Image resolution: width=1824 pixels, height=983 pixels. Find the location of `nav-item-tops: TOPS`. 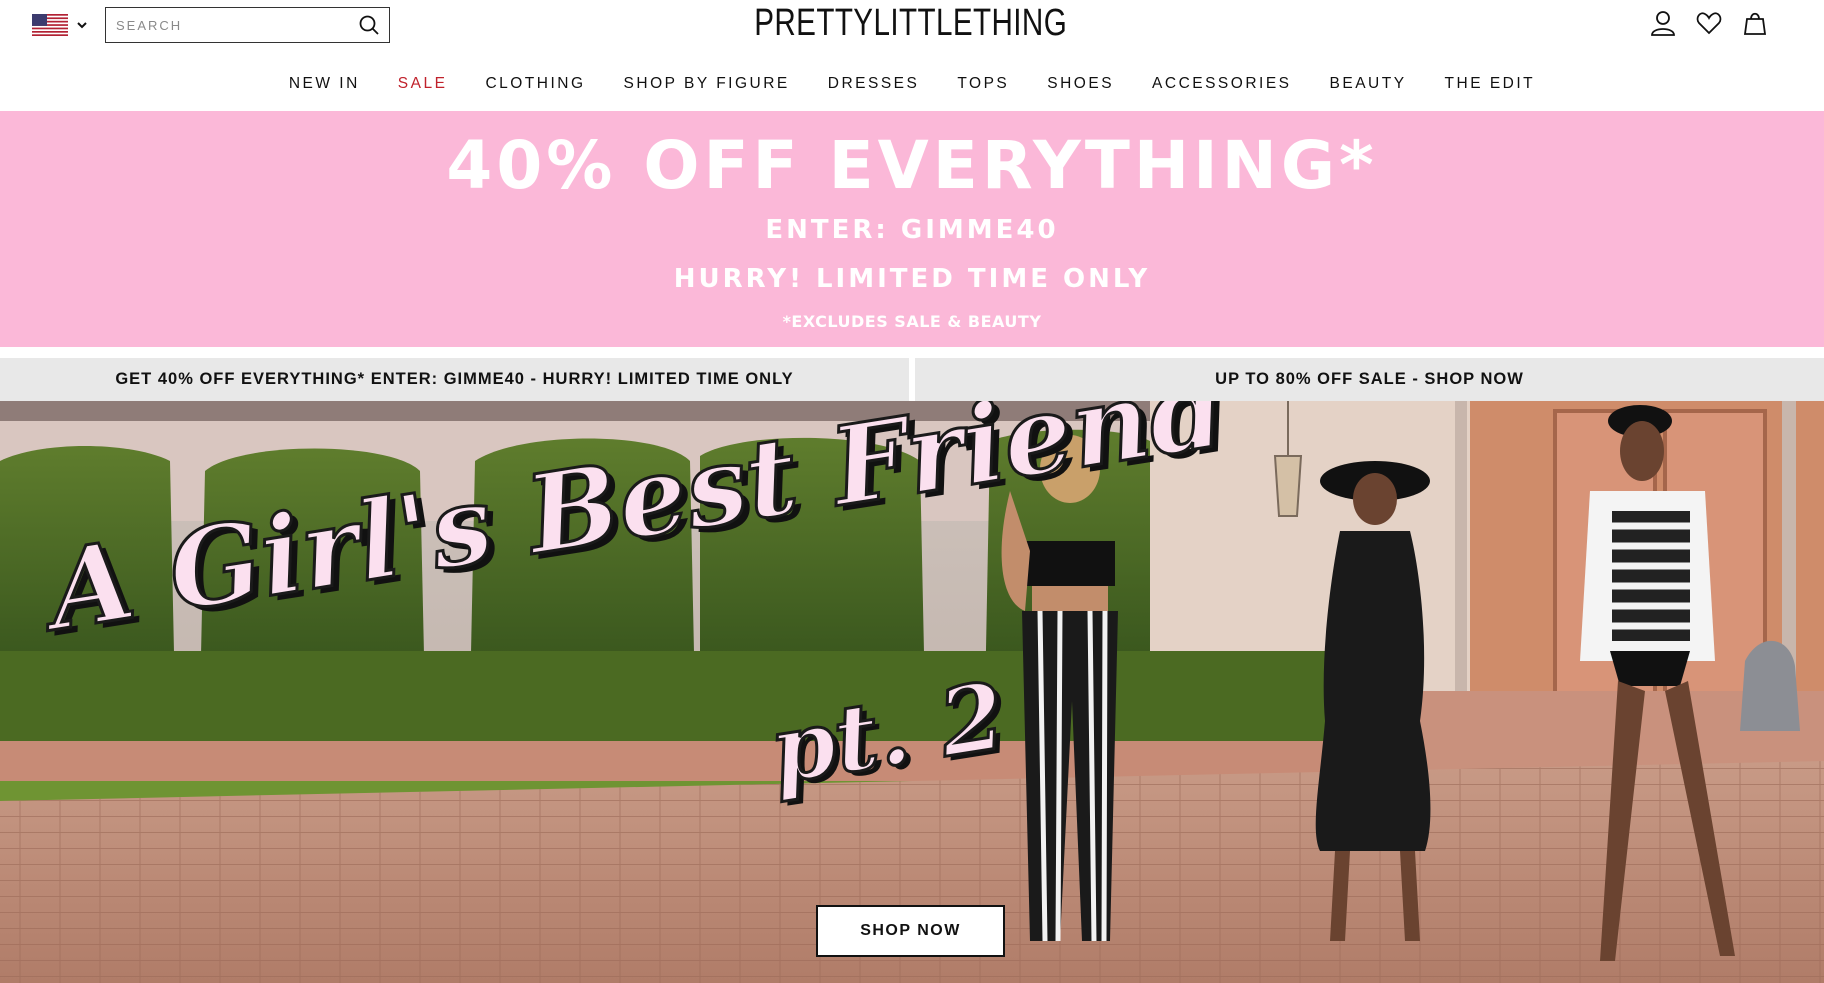

nav-item-tops: TOPS is located at coordinates (983, 84).